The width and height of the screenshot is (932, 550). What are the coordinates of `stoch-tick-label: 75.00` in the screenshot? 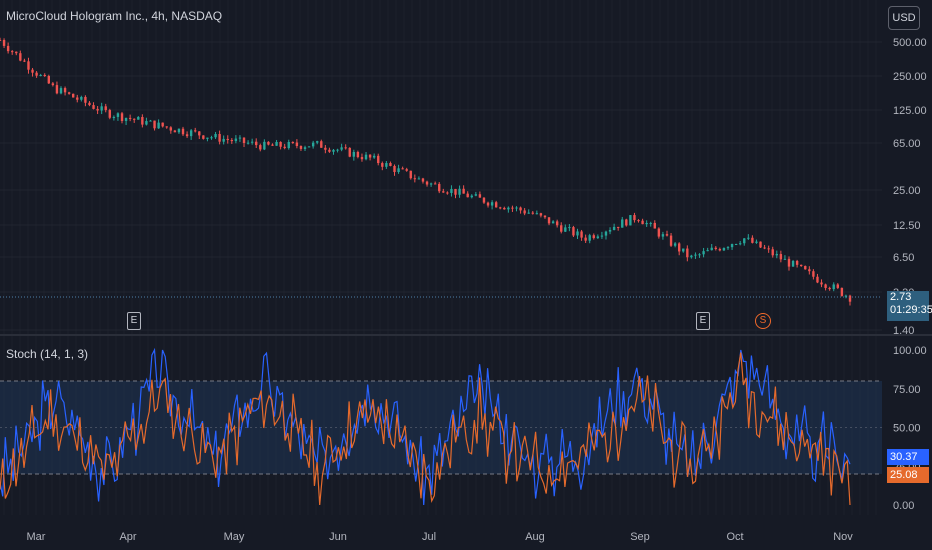 It's located at (907, 390).